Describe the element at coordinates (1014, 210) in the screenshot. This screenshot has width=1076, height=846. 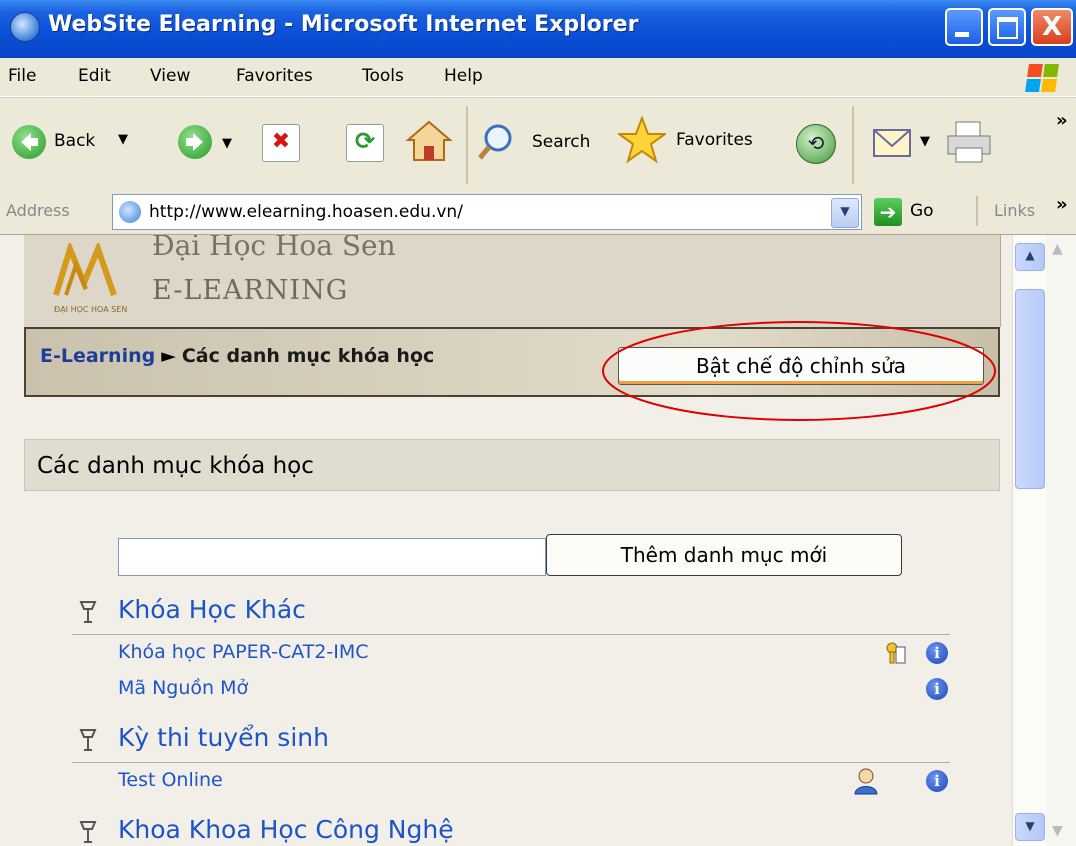
I see `links-label: Links` at that location.